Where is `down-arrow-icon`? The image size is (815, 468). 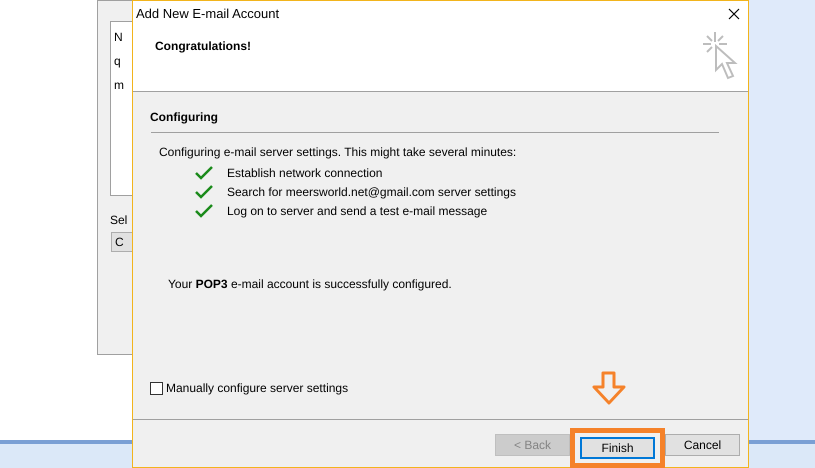
down-arrow-icon is located at coordinates (610, 388).